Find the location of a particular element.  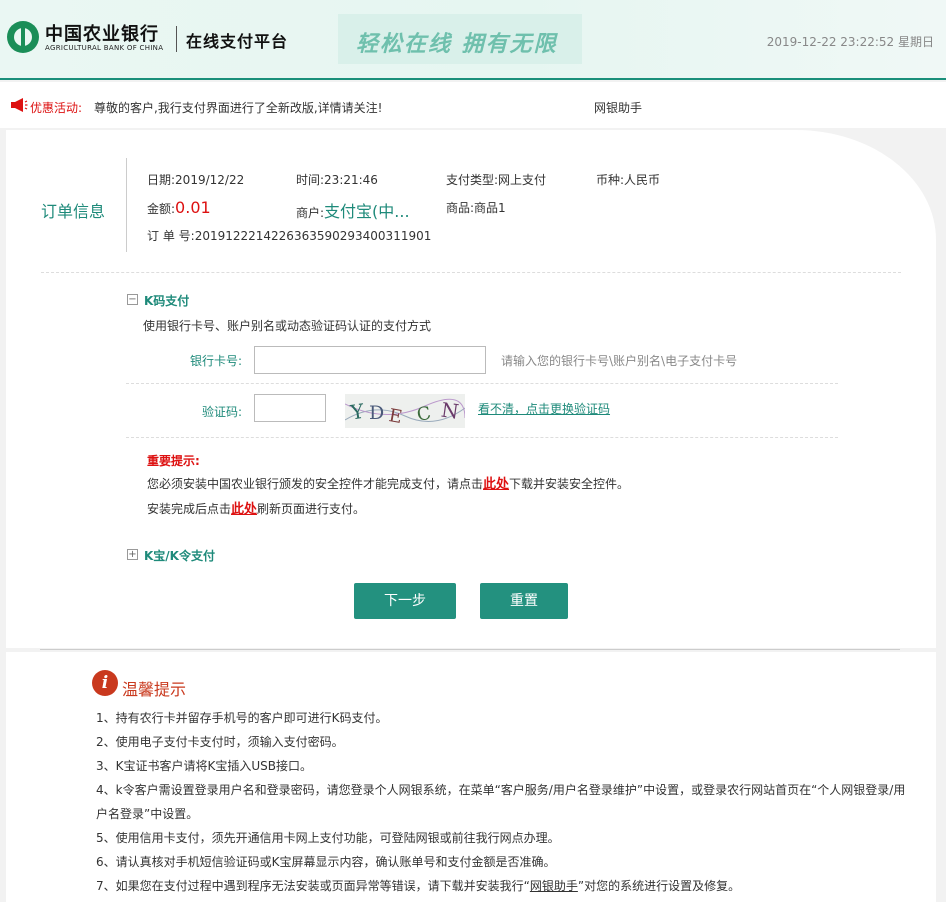

captcha-char-2: D is located at coordinates (376, 413).